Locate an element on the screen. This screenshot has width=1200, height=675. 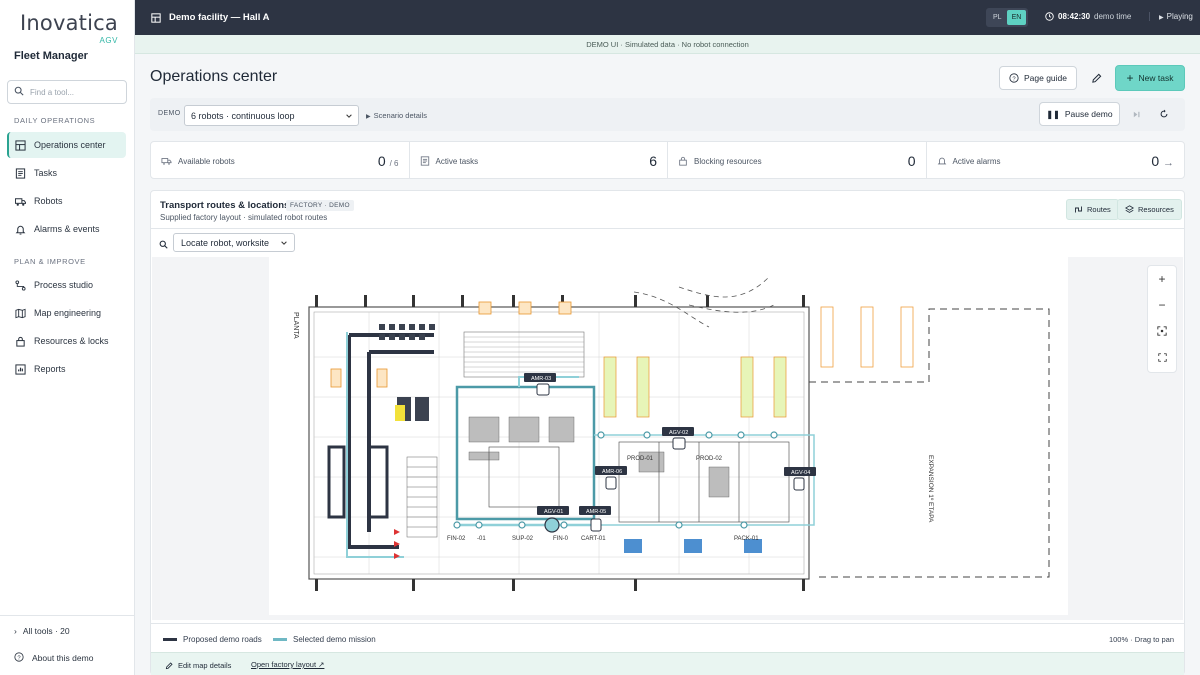
routes-icon is located at coordinates (1078, 209).